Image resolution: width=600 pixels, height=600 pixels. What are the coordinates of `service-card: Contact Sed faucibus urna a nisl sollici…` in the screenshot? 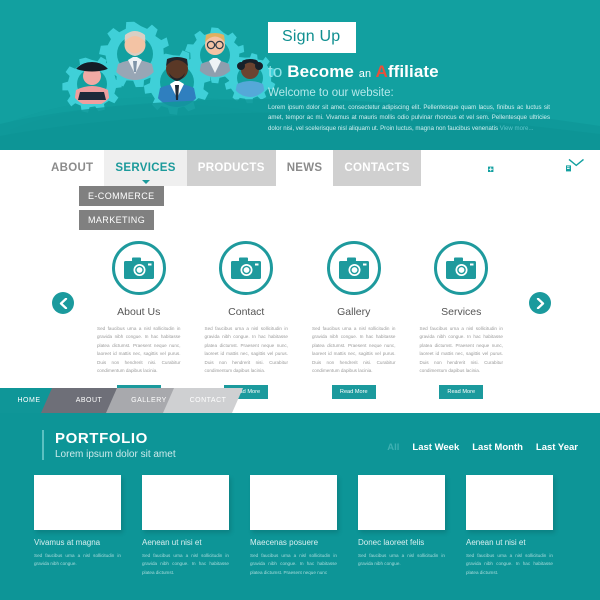 It's located at (247, 320).